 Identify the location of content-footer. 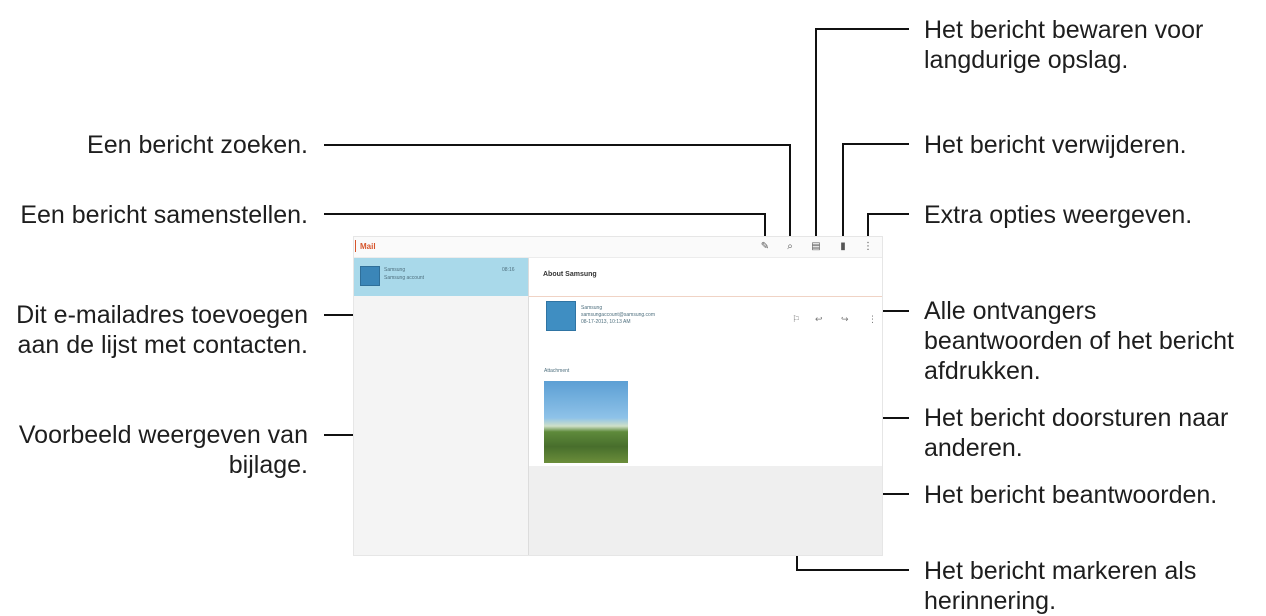
(705, 510).